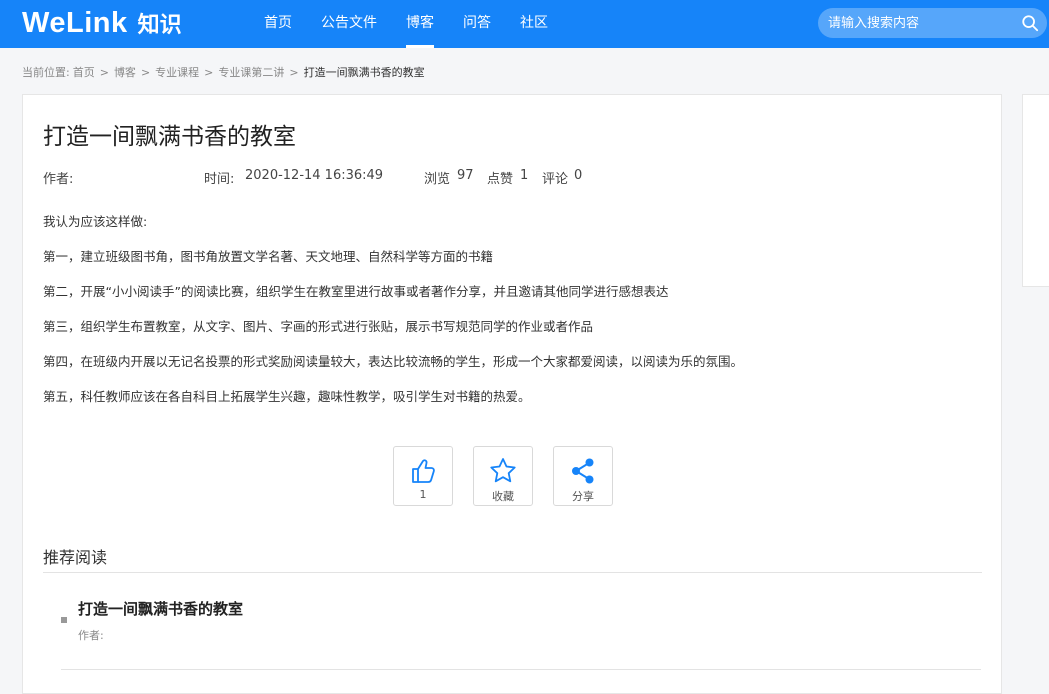  Describe the element at coordinates (268, 256) in the screenshot. I see `paragraph: 第一，建立班级图书角，图书角放置文学名著、天文地理、自然科学等方面的书籍` at that location.